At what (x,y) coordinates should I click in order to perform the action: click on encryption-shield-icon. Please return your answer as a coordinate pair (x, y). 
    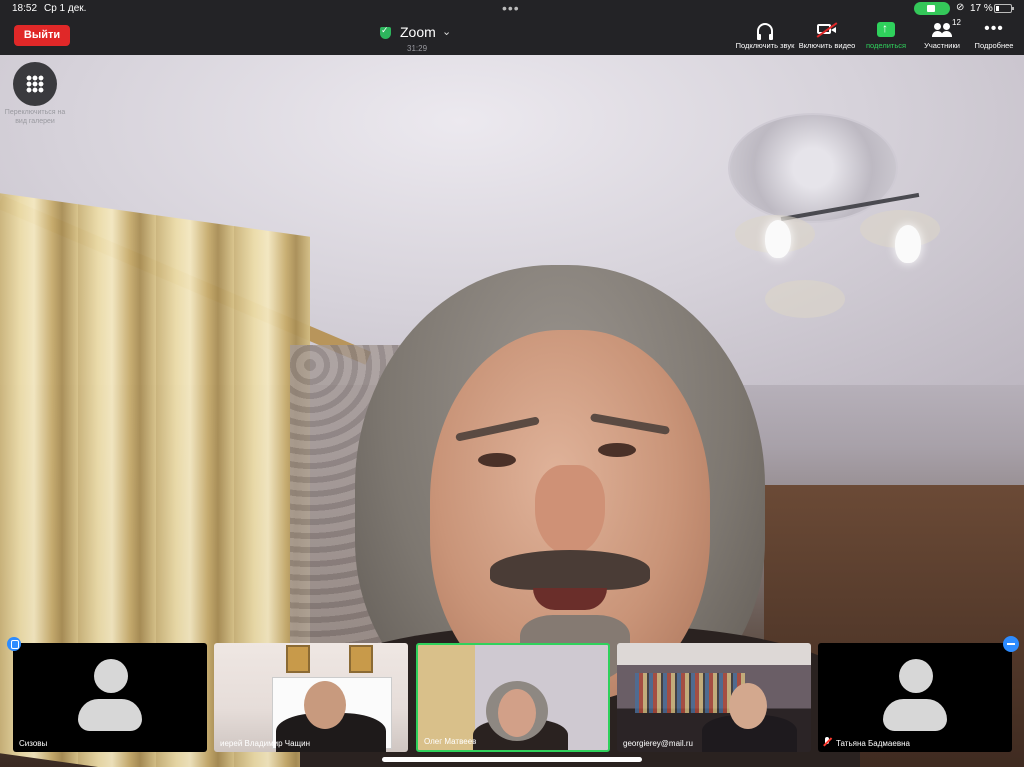
    Looking at the image, I should click on (385, 32).